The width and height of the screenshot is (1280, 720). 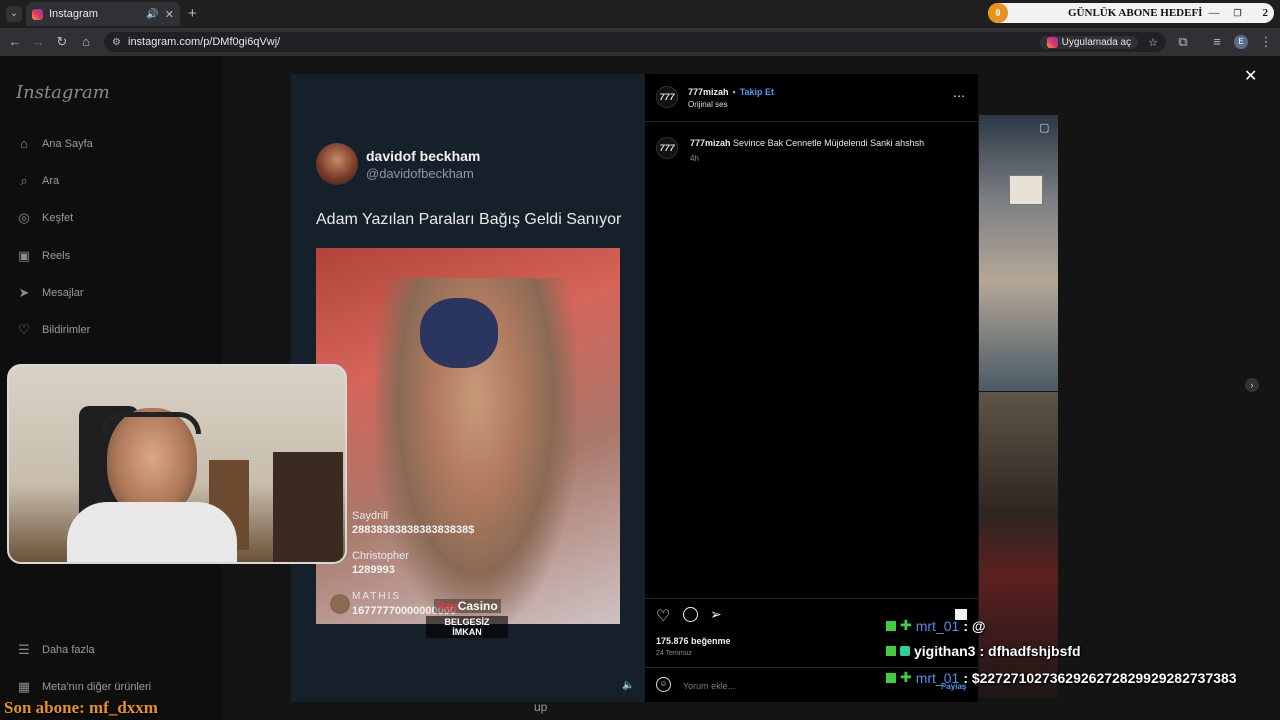 I want to click on brand-b: Casino, so click(x=477, y=606).